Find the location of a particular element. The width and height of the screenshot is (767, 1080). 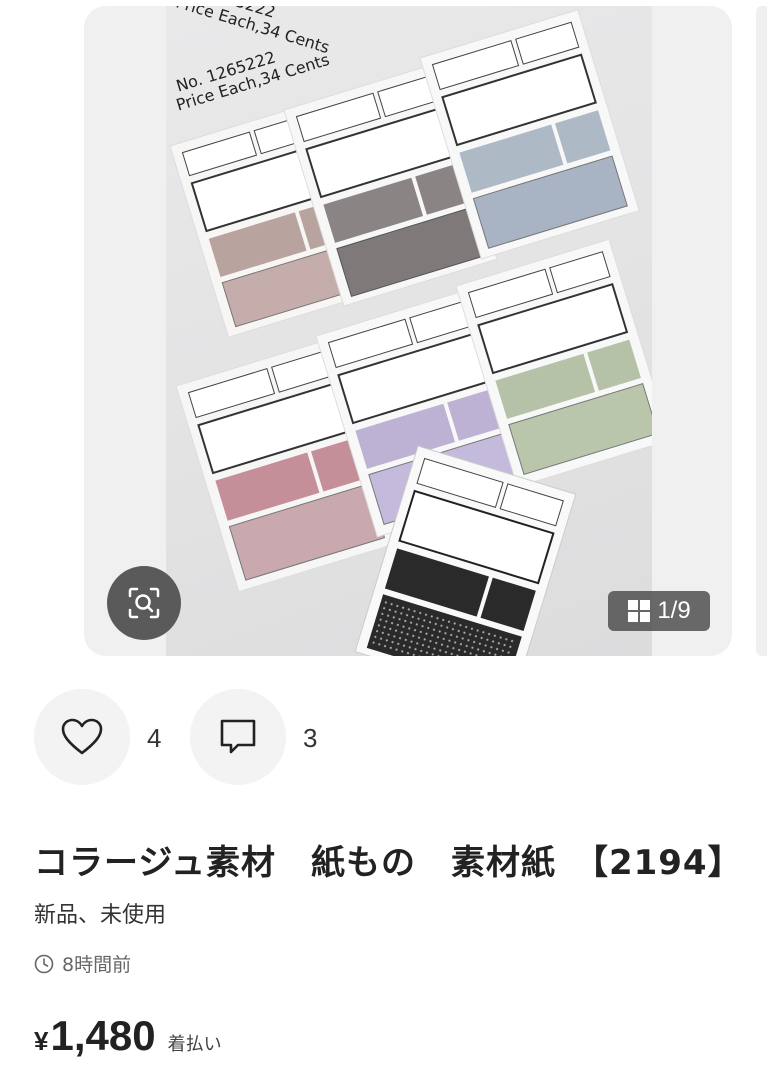

like-button is located at coordinates (82, 737).